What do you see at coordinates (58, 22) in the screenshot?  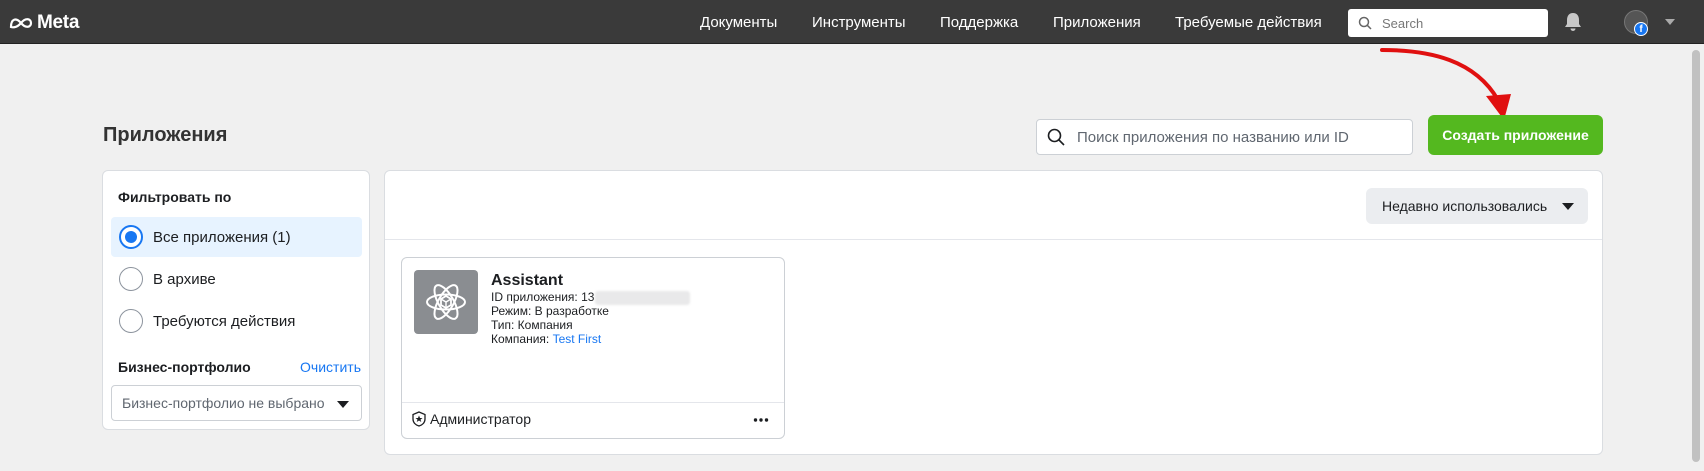 I see `brand-name: Meta` at bounding box center [58, 22].